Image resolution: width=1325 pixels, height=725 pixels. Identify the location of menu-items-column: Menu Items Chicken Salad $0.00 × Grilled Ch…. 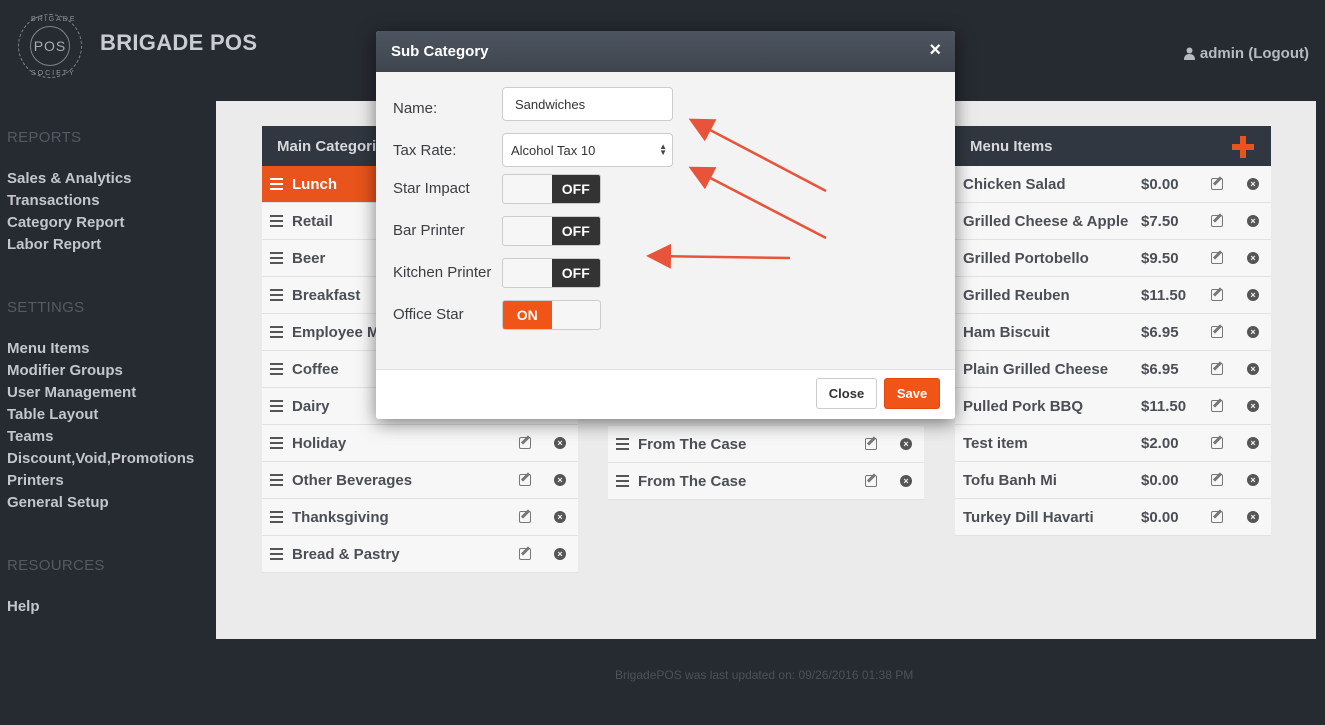
(1113, 331).